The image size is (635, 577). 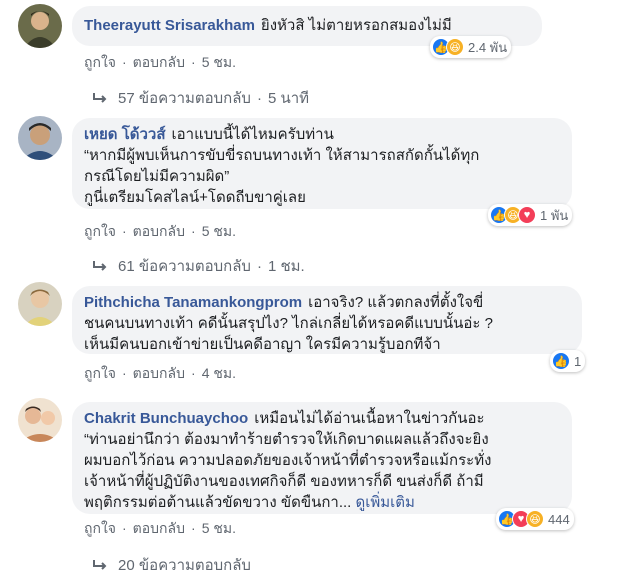 What do you see at coordinates (184, 565) in the screenshot?
I see `replies-count: 20 ข้อความตอบกลับ` at bounding box center [184, 565].